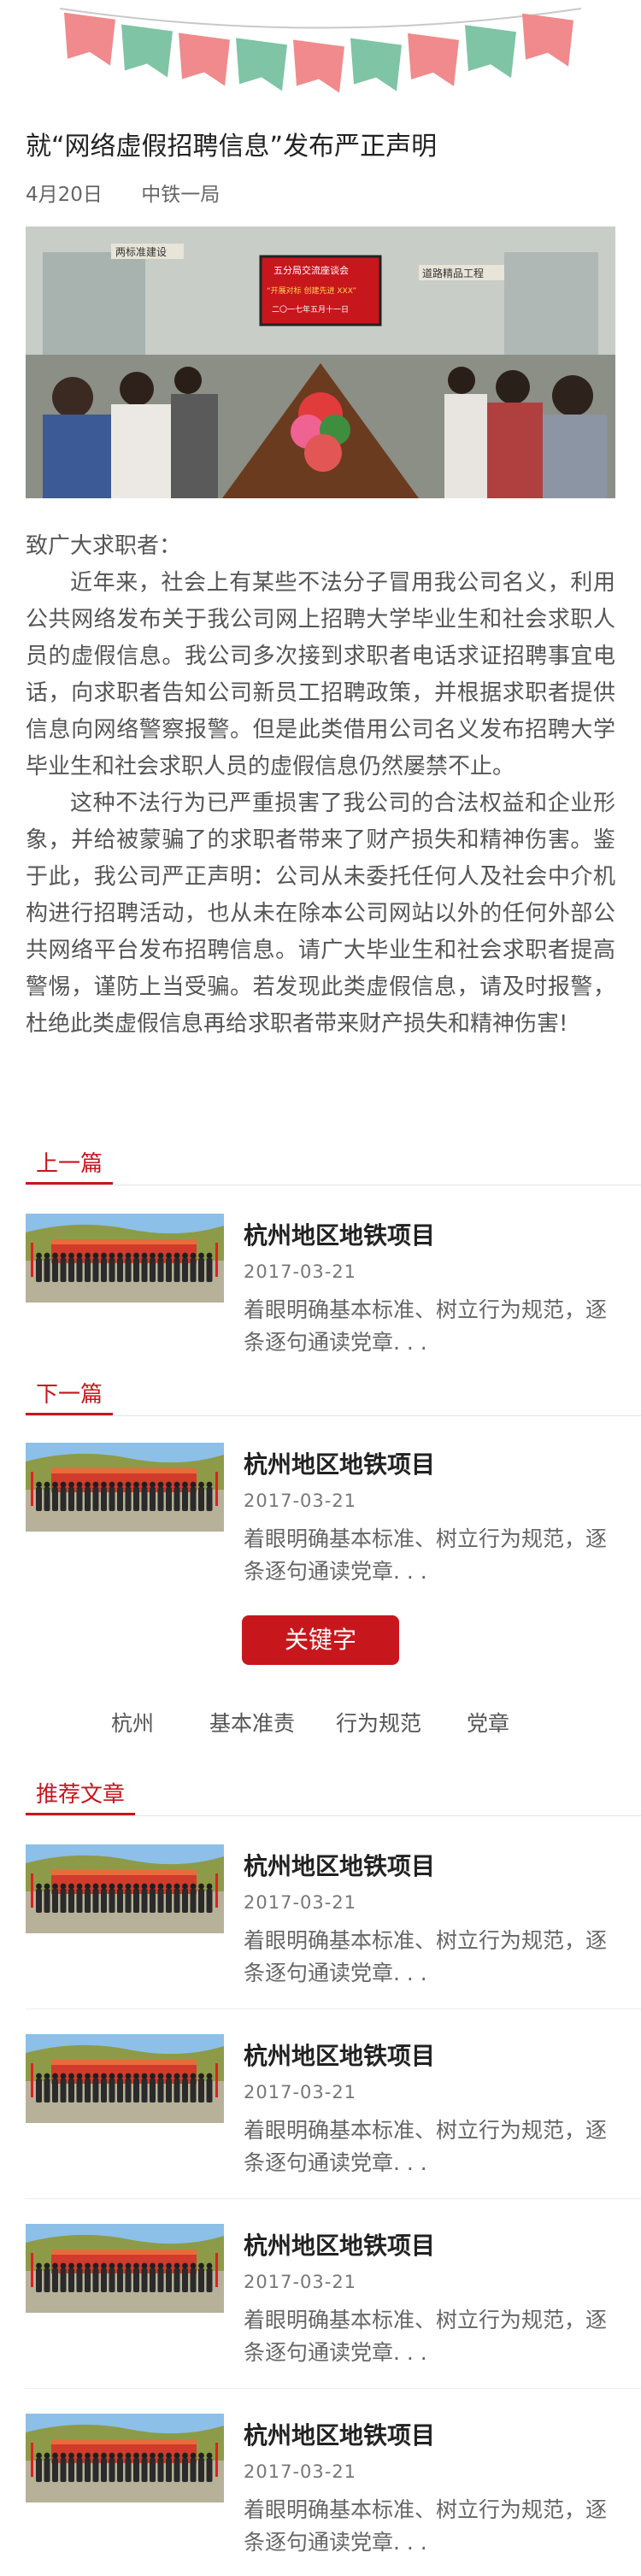 This screenshot has height=2576, width=641. Describe the element at coordinates (252, 1722) in the screenshot. I see `keyword-tag: 基本准责` at that location.